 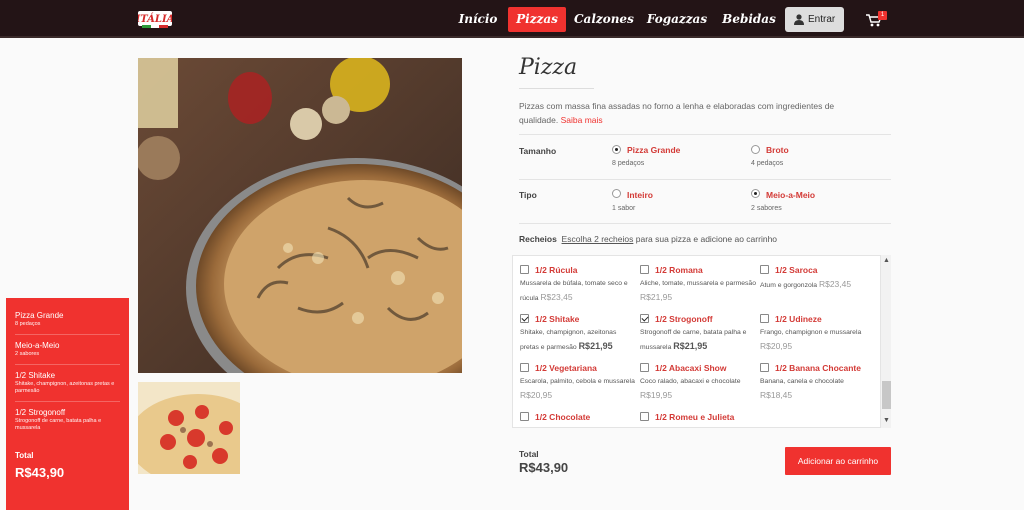 I want to click on size-label: Tamanho, so click(x=538, y=151).